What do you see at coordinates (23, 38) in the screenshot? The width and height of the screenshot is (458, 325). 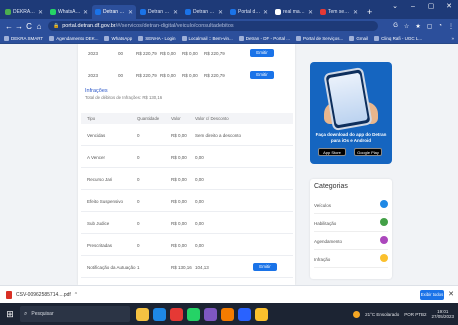 I see `bookmark-item: DEKRA SMART` at bounding box center [23, 38].